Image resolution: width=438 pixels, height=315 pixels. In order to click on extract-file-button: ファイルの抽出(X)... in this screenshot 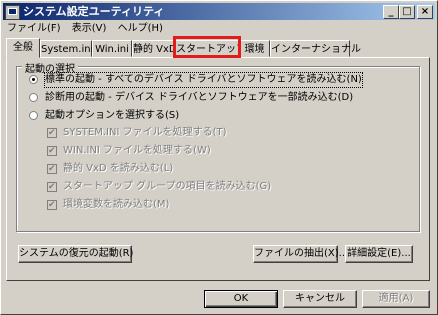, I will do `click(300, 254)`.